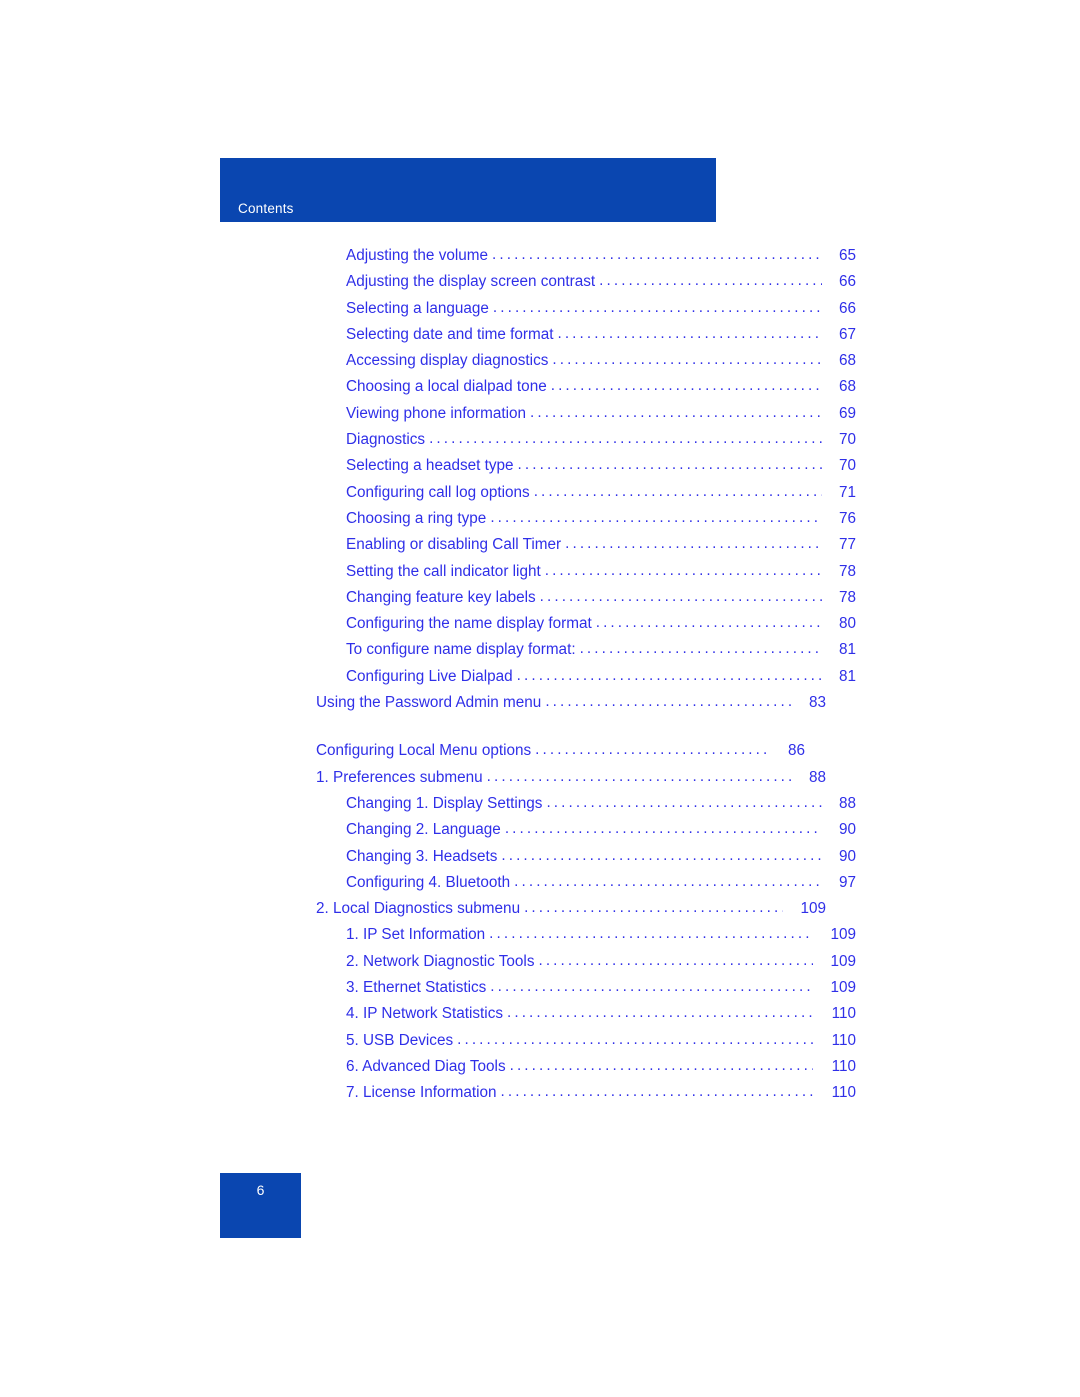 The width and height of the screenshot is (1080, 1397). Describe the element at coordinates (430, 466) in the screenshot. I see `toc-entry-label: Selecting a headset type` at that location.